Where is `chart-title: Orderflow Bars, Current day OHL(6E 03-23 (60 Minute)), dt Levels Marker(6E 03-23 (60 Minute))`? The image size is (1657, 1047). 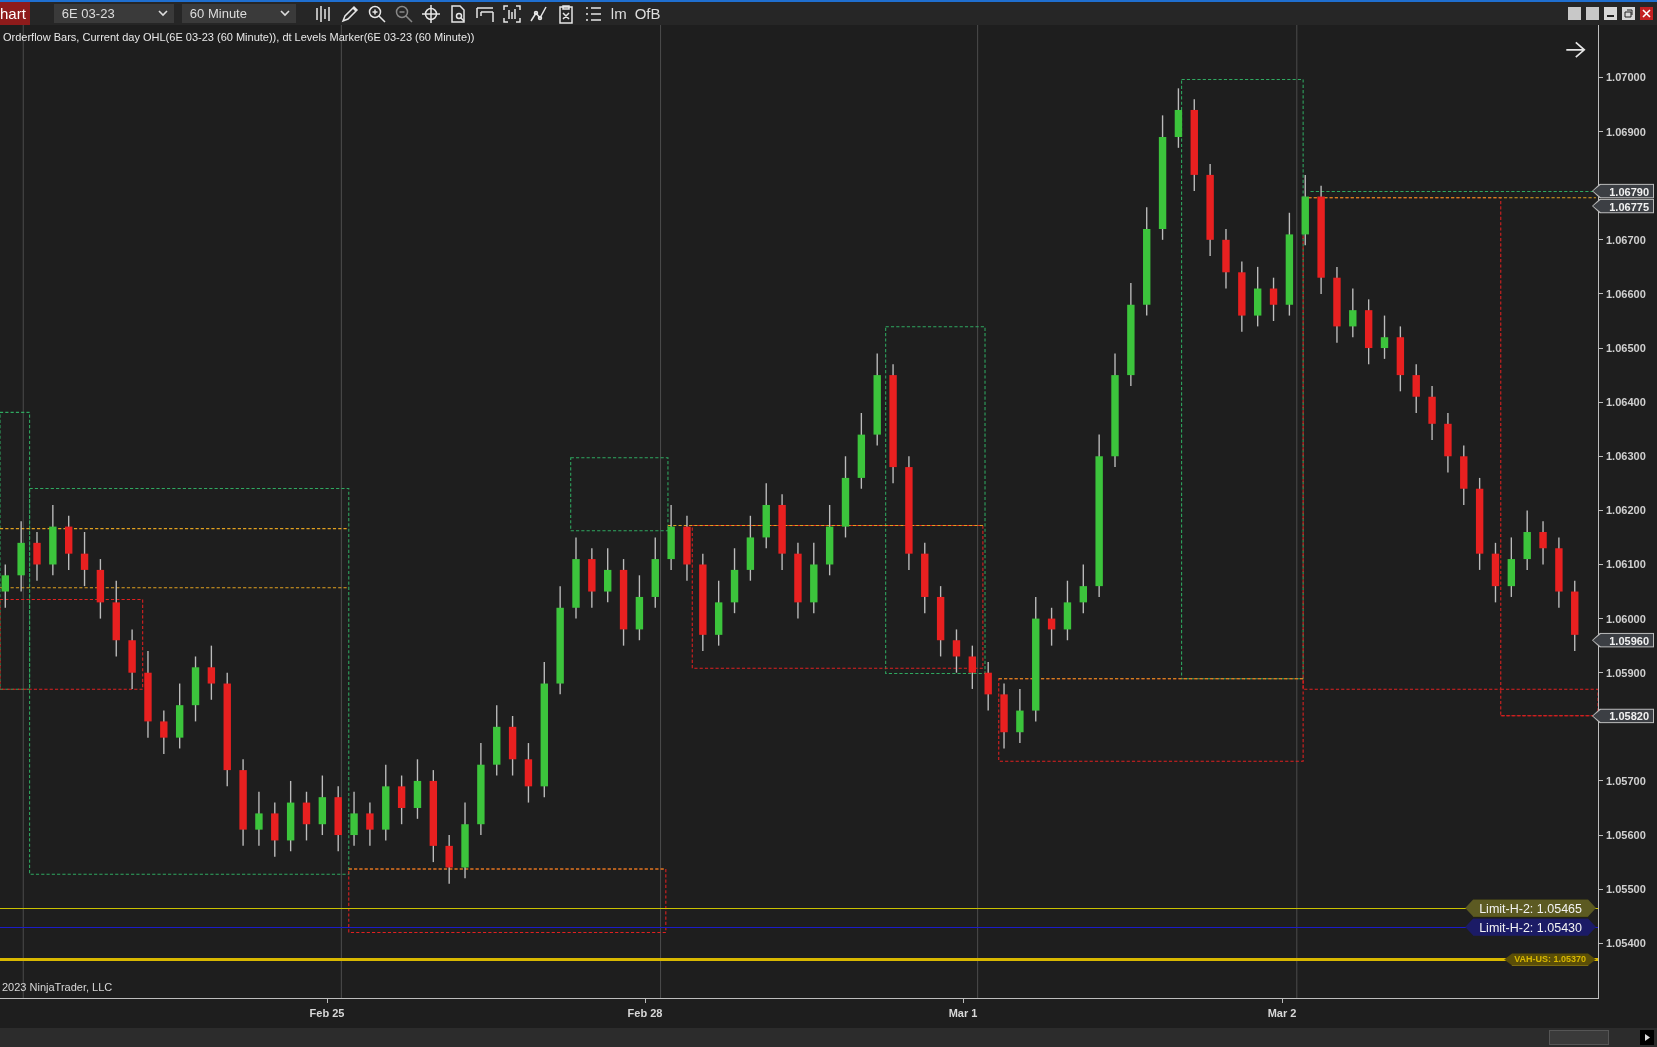 chart-title: Orderflow Bars, Current day OHL(6E 03-23 (60 Minute)), dt Levels Marker(6E 03-23 (60 Minute)) is located at coordinates (239, 37).